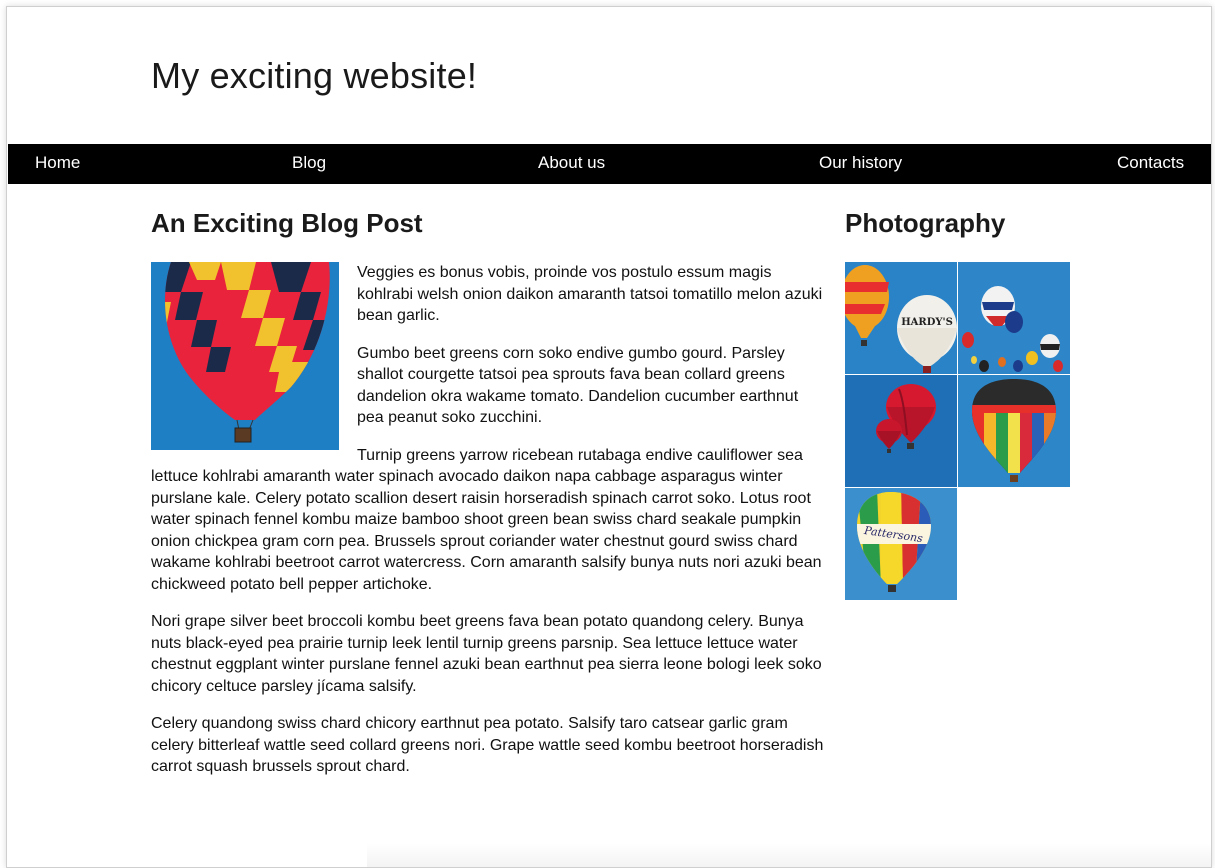  I want to click on nav-link-about-us: About us, so click(571, 163).